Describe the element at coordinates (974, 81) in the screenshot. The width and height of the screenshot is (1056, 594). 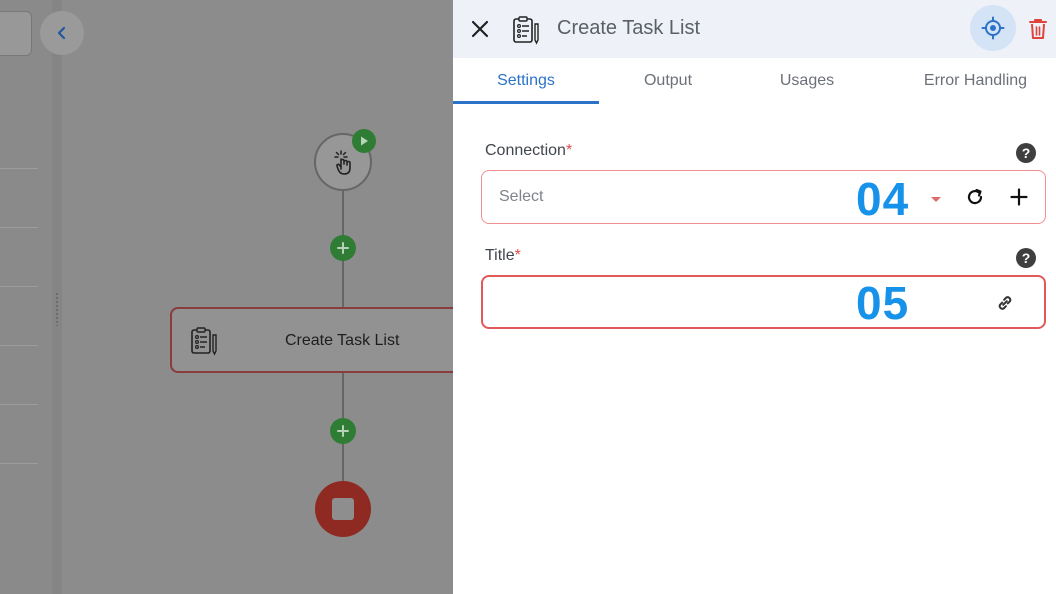
I see `tab-error-handling: Error Handling` at that location.